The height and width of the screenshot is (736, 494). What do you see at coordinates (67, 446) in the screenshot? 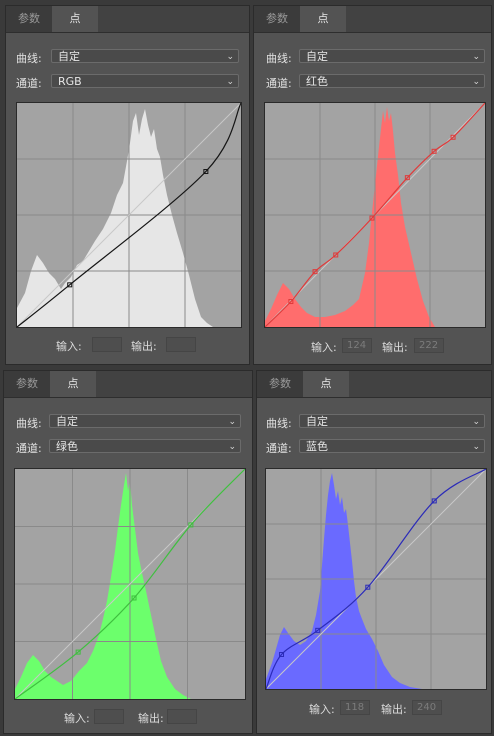
I see `channel-value: 绿色` at bounding box center [67, 446].